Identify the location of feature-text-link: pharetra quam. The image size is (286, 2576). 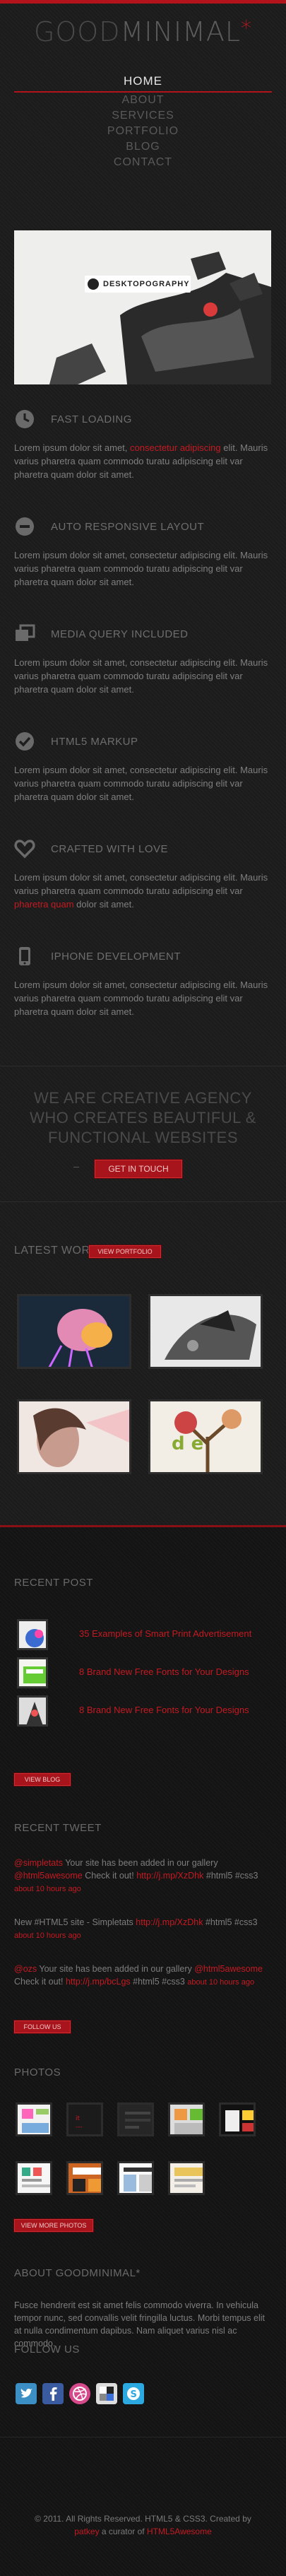
(44, 904).